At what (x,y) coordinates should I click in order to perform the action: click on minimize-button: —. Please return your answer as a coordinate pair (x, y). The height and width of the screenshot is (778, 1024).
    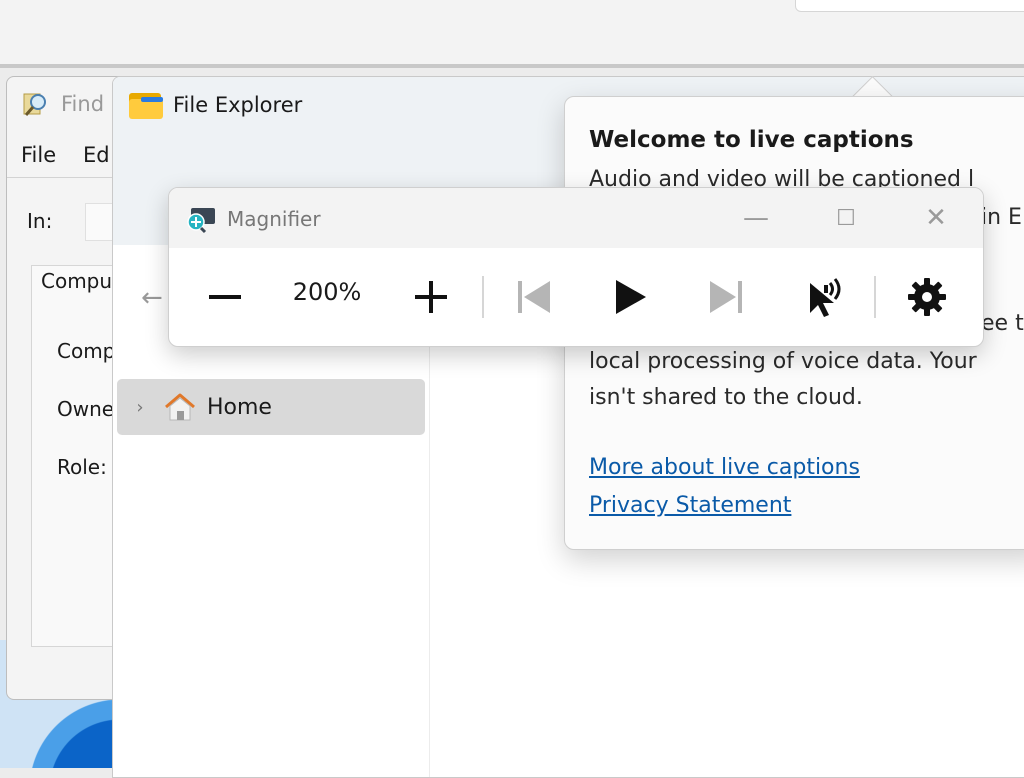
    Looking at the image, I should click on (756, 218).